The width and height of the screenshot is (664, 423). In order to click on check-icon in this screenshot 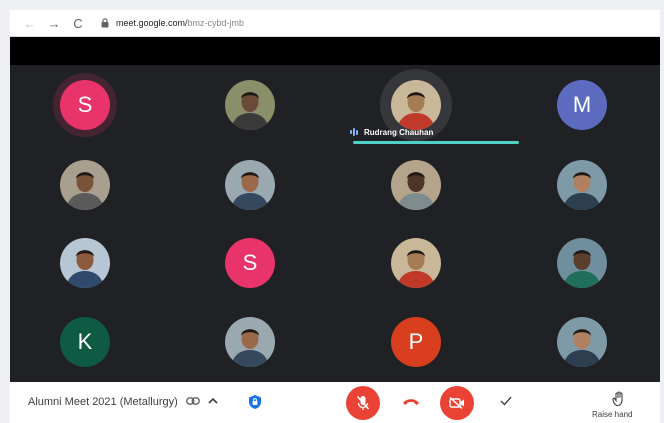, I will do `click(506, 401)`.